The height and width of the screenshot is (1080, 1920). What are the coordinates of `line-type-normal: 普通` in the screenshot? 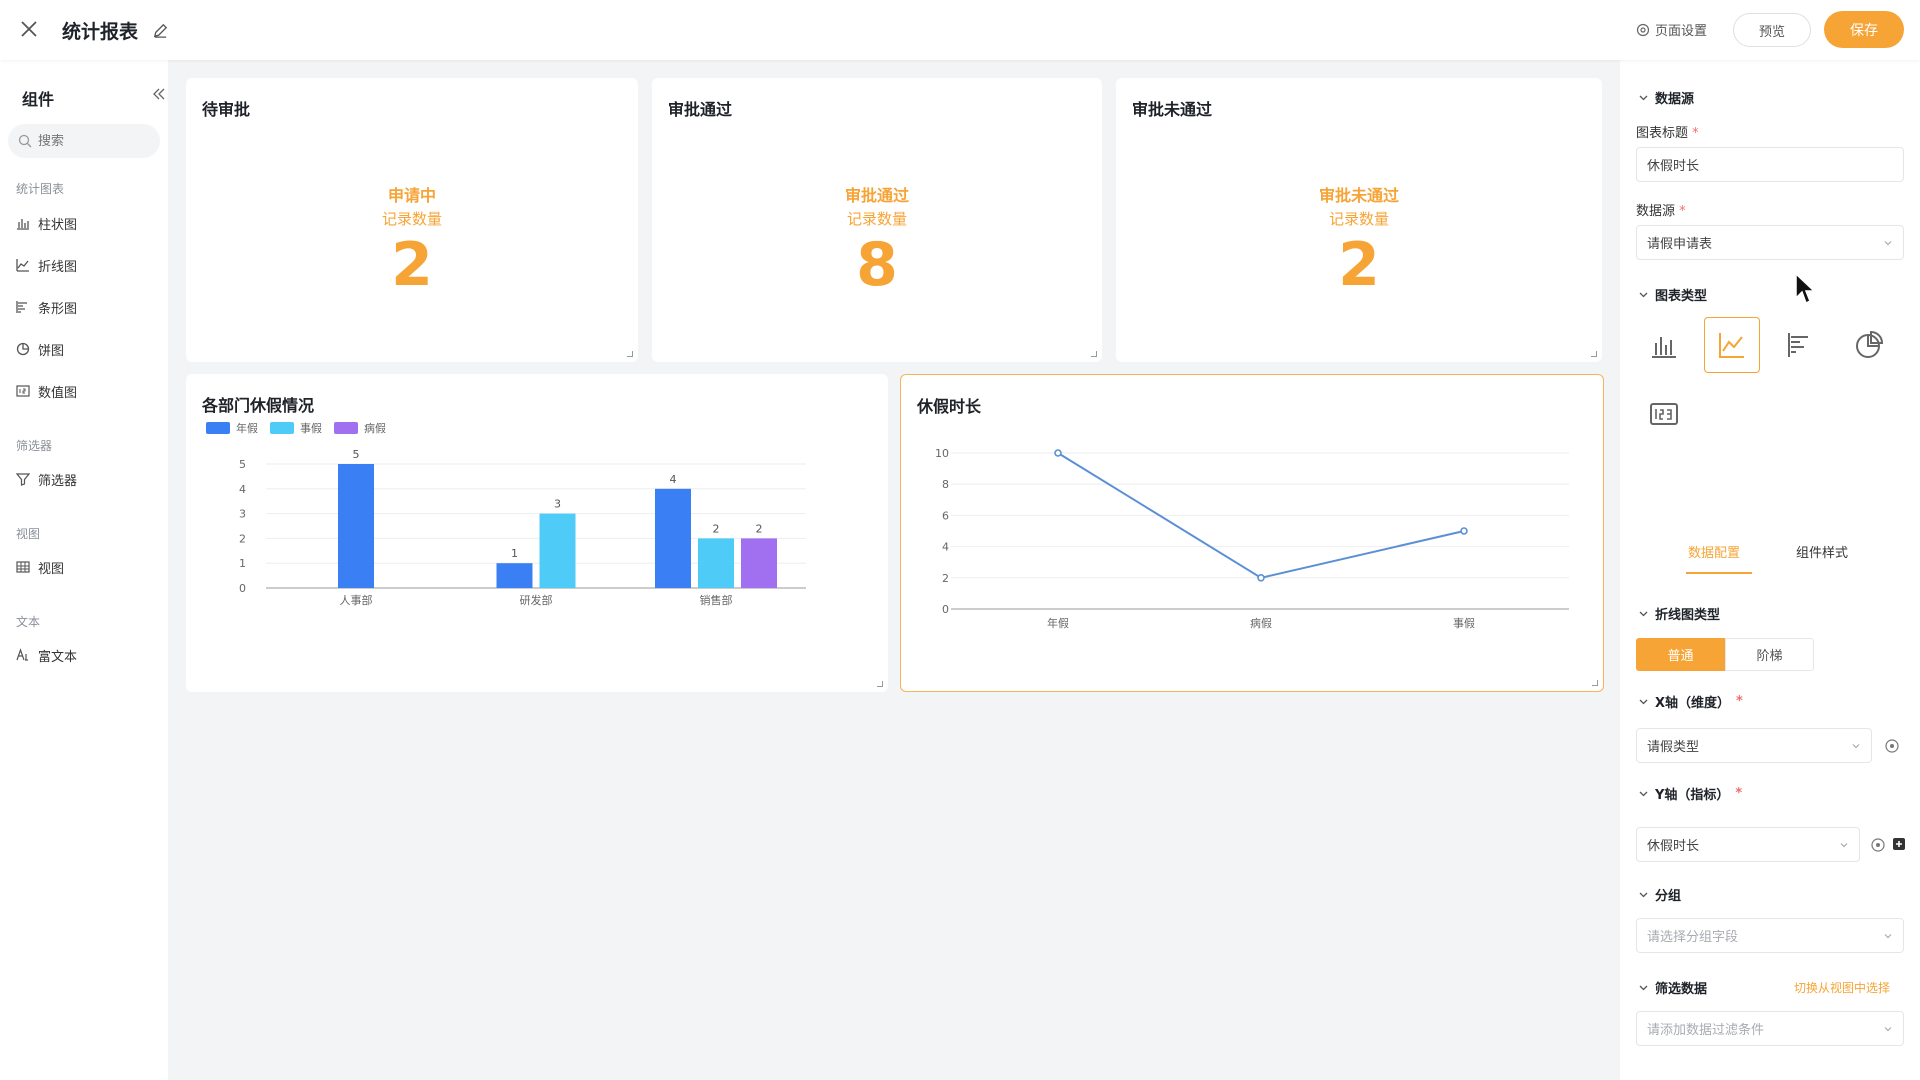 It's located at (1680, 654).